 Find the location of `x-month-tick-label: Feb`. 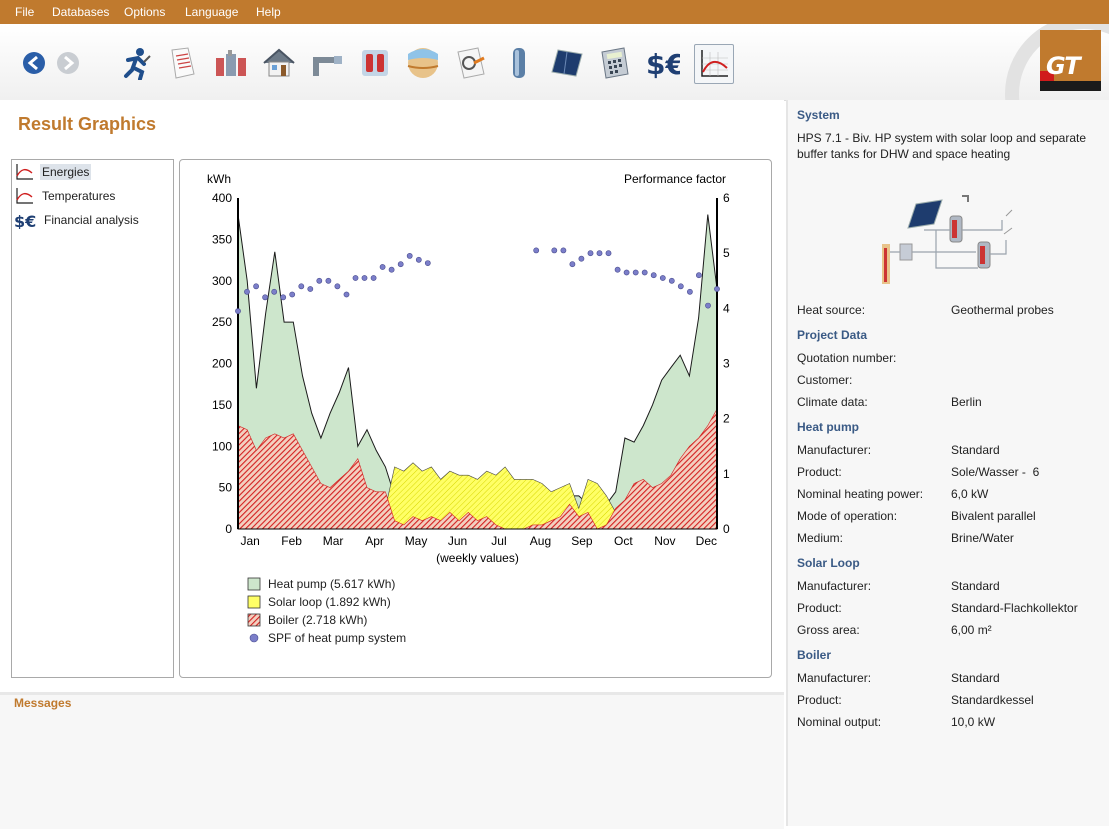

x-month-tick-label: Feb is located at coordinates (291, 541).